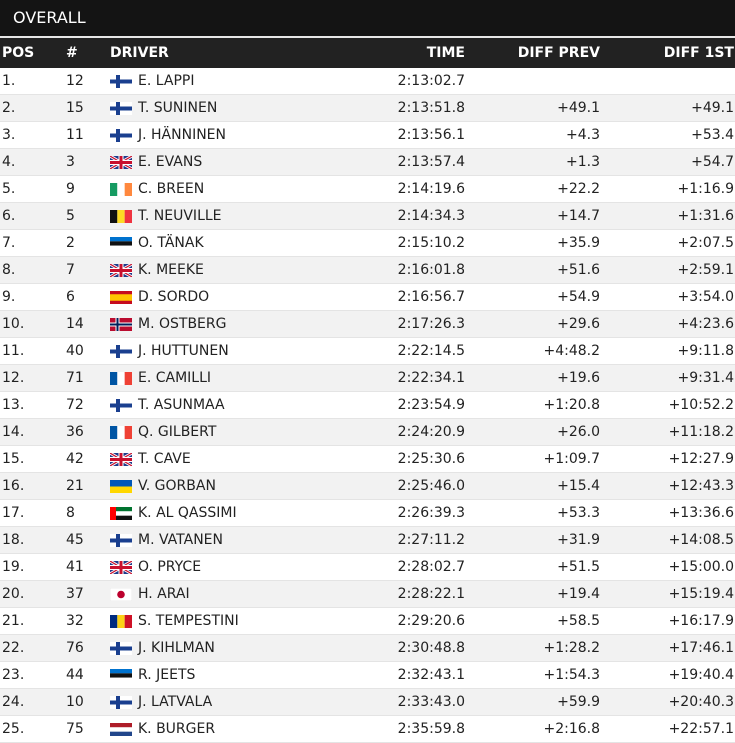  Describe the element at coordinates (9, 270) in the screenshot. I see `row-position: 8.` at that location.